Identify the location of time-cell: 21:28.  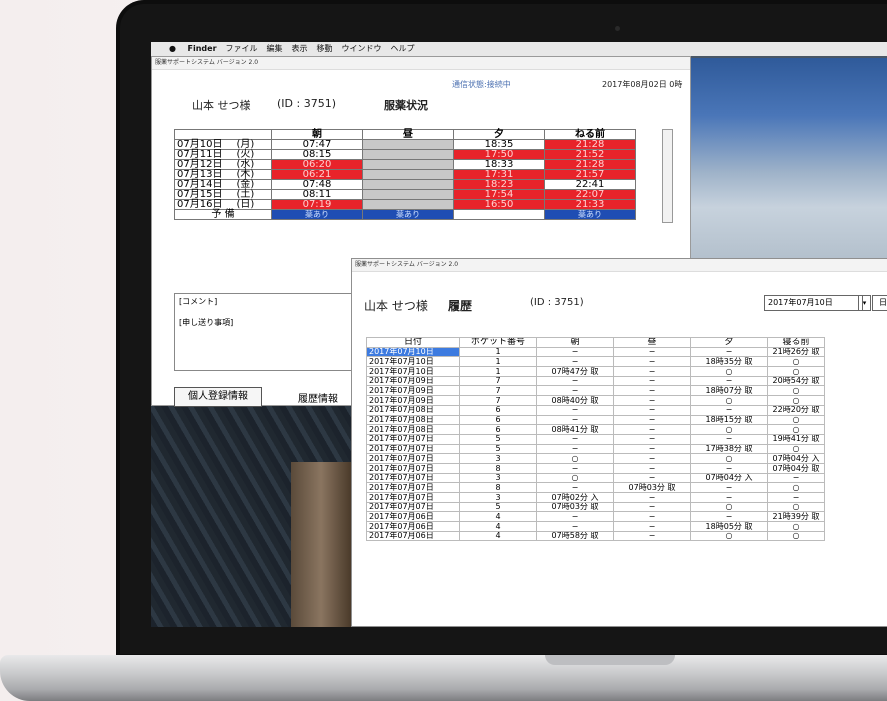
(590, 164).